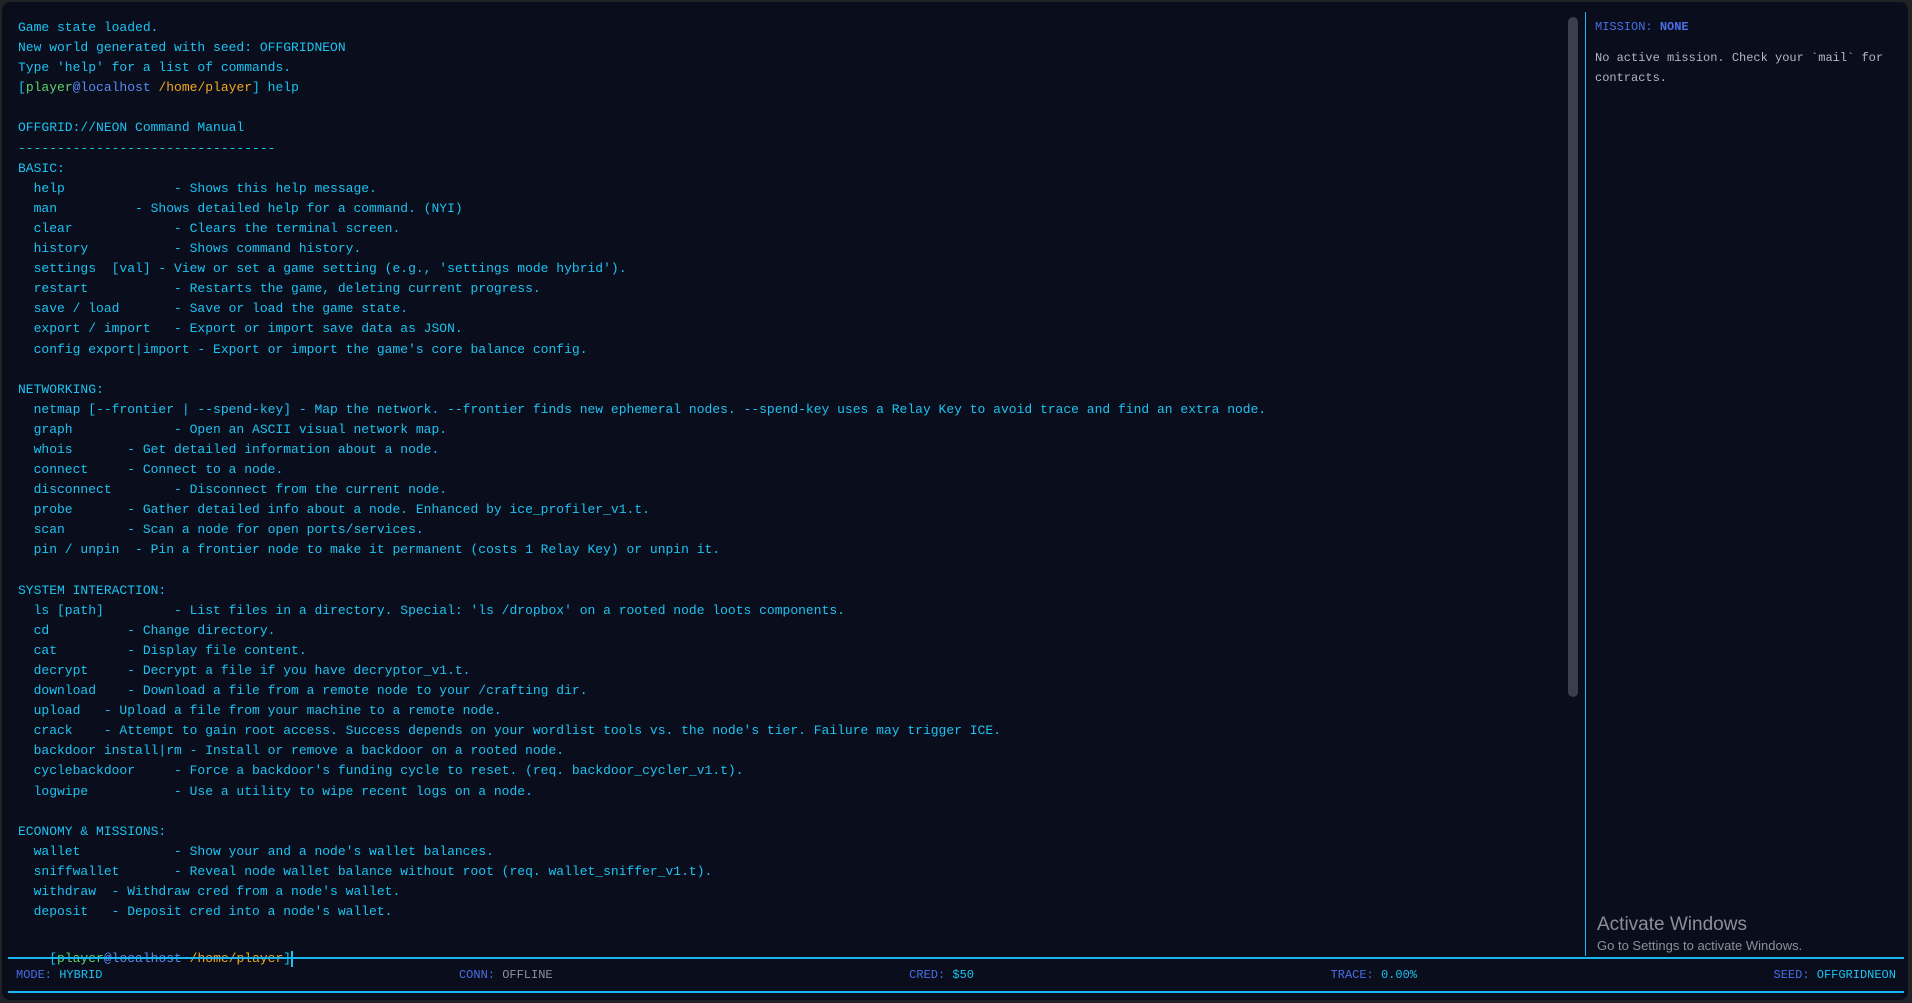  What do you see at coordinates (527, 975) in the screenshot?
I see `status-conn-value: OFFLINE` at bounding box center [527, 975].